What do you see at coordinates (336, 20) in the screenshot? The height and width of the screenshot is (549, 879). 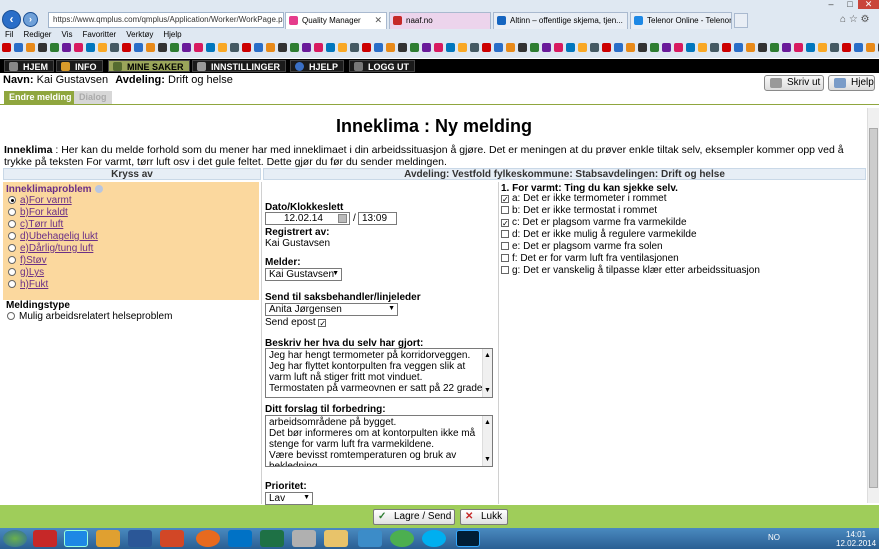 I see `browser-tab-1: Quality Manager ✕` at bounding box center [336, 20].